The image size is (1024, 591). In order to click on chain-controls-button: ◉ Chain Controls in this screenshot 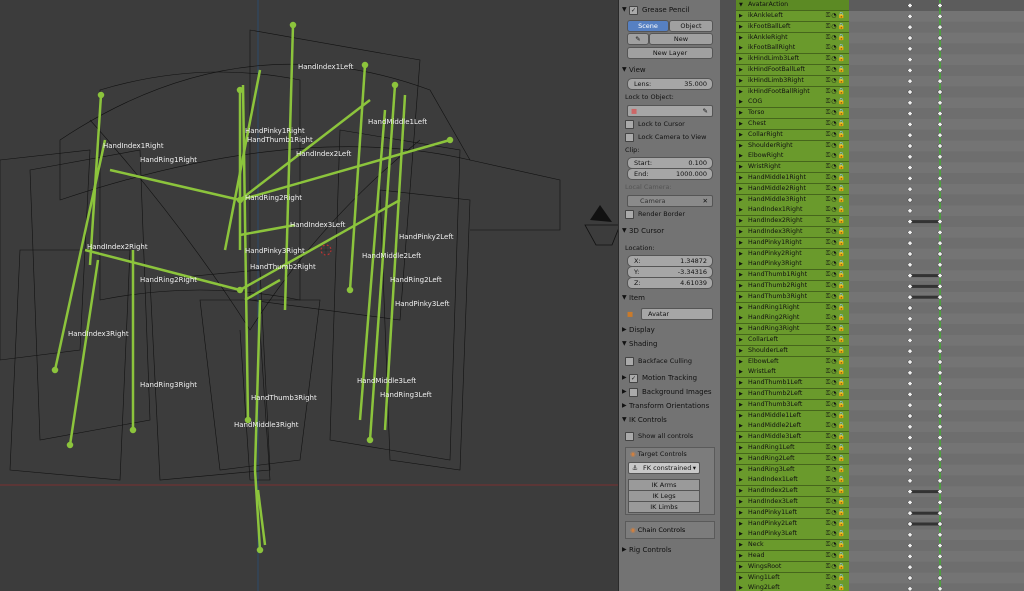, I will do `click(670, 530)`.